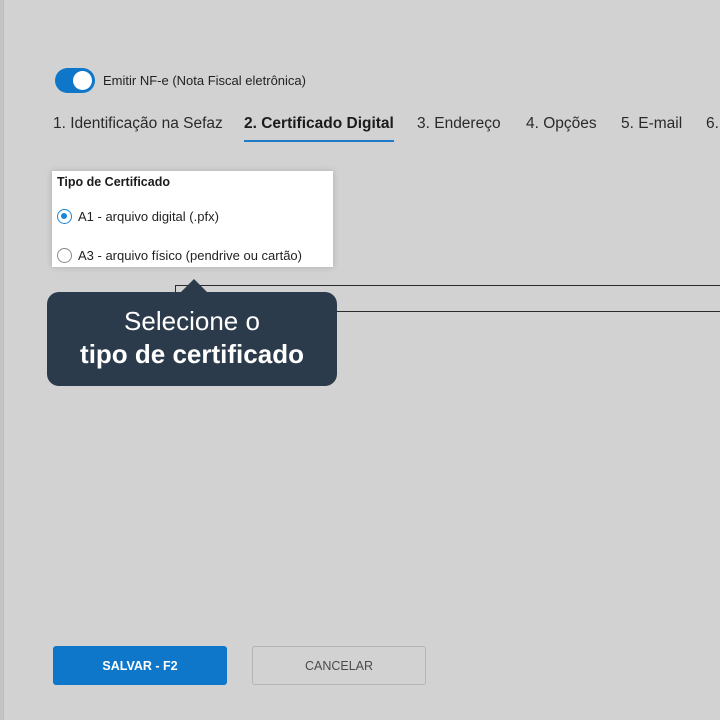 The width and height of the screenshot is (720, 720). I want to click on toggle-knob, so click(82, 80).